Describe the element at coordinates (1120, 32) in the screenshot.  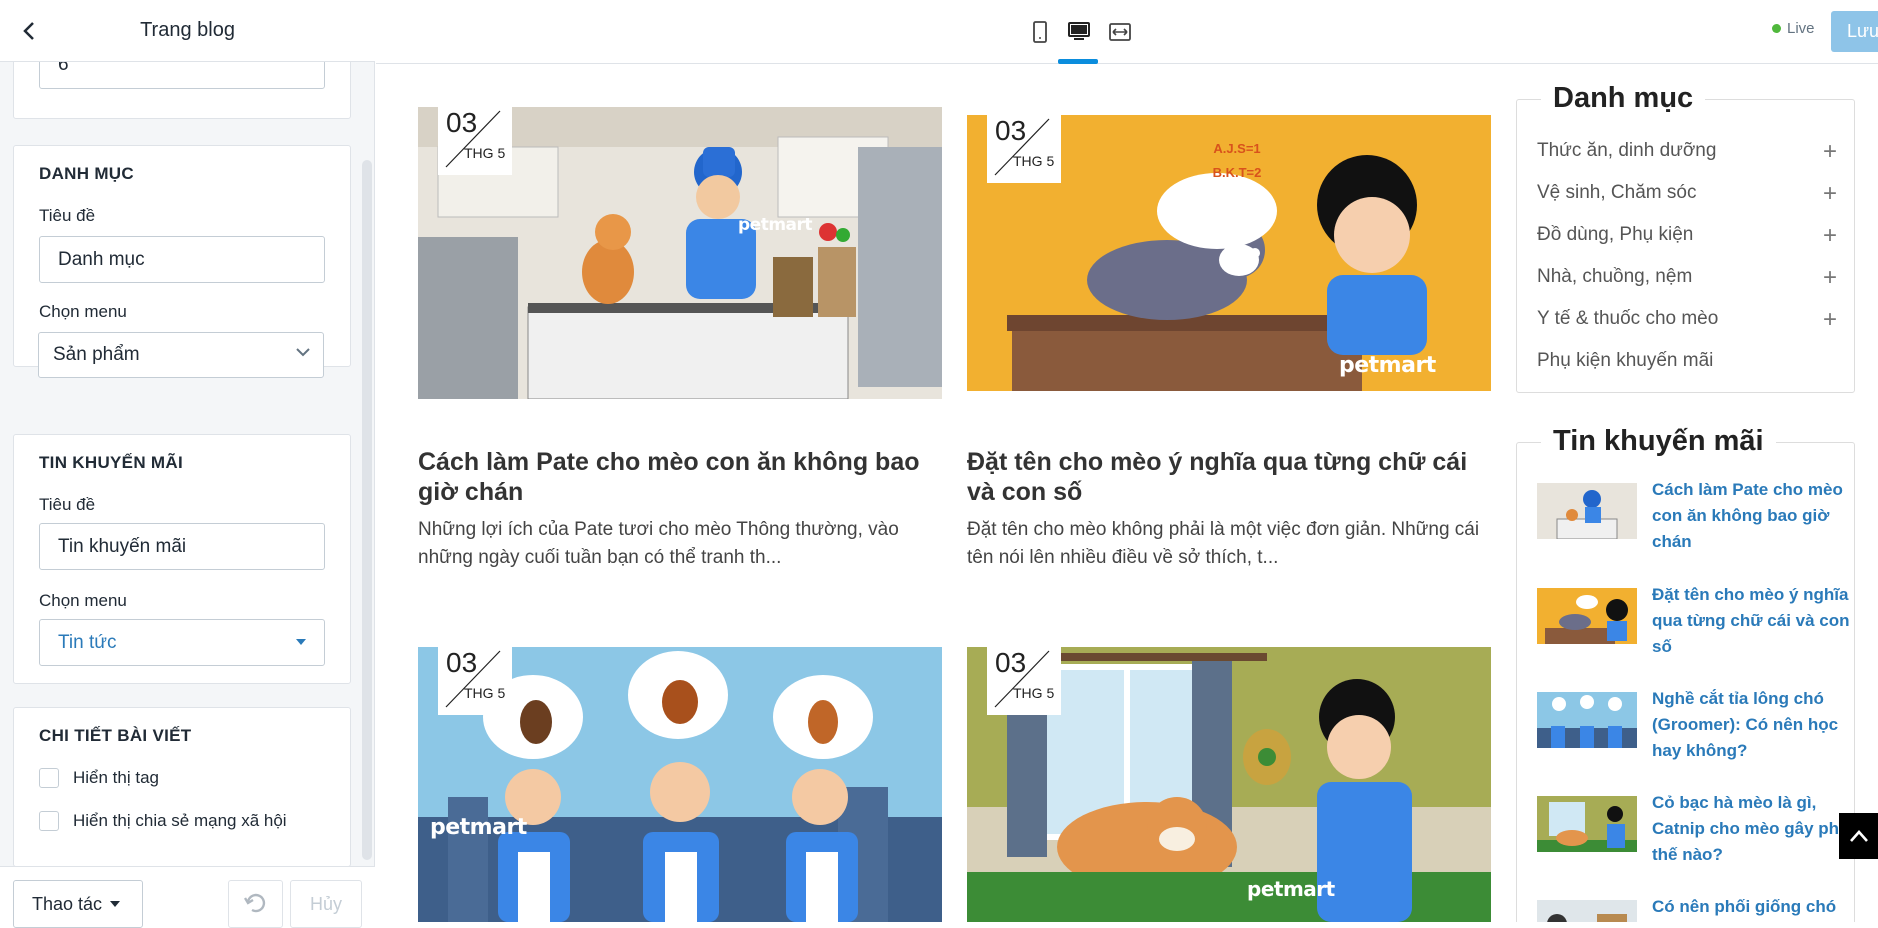
I see `fullwidth-icon` at that location.